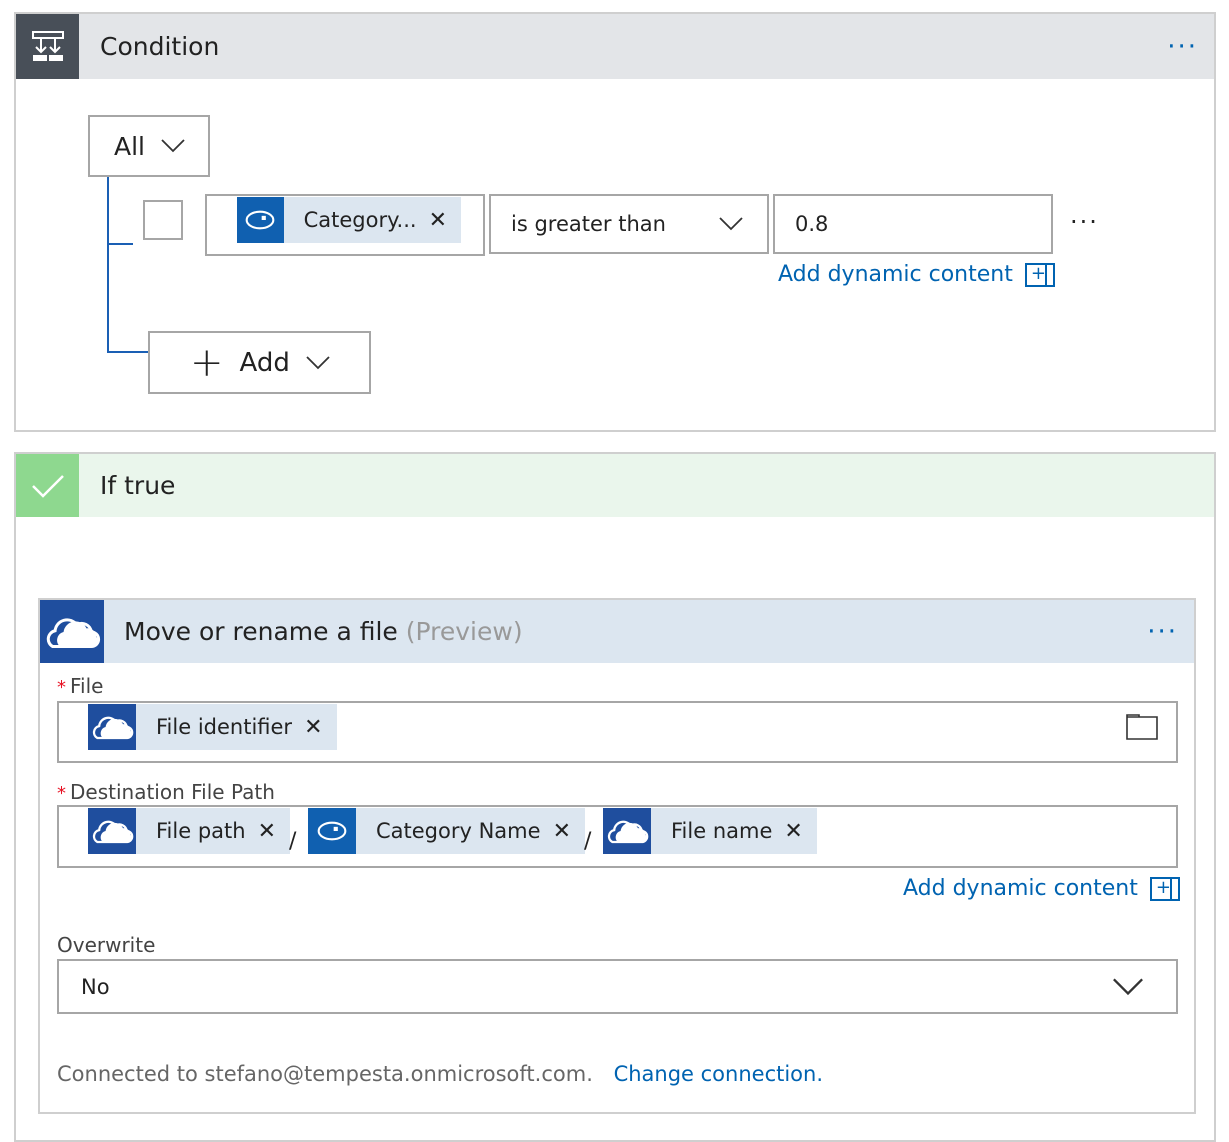 Image resolution: width=1229 pixels, height=1142 pixels. What do you see at coordinates (224, 727) in the screenshot?
I see `token-label: File identifier` at bounding box center [224, 727].